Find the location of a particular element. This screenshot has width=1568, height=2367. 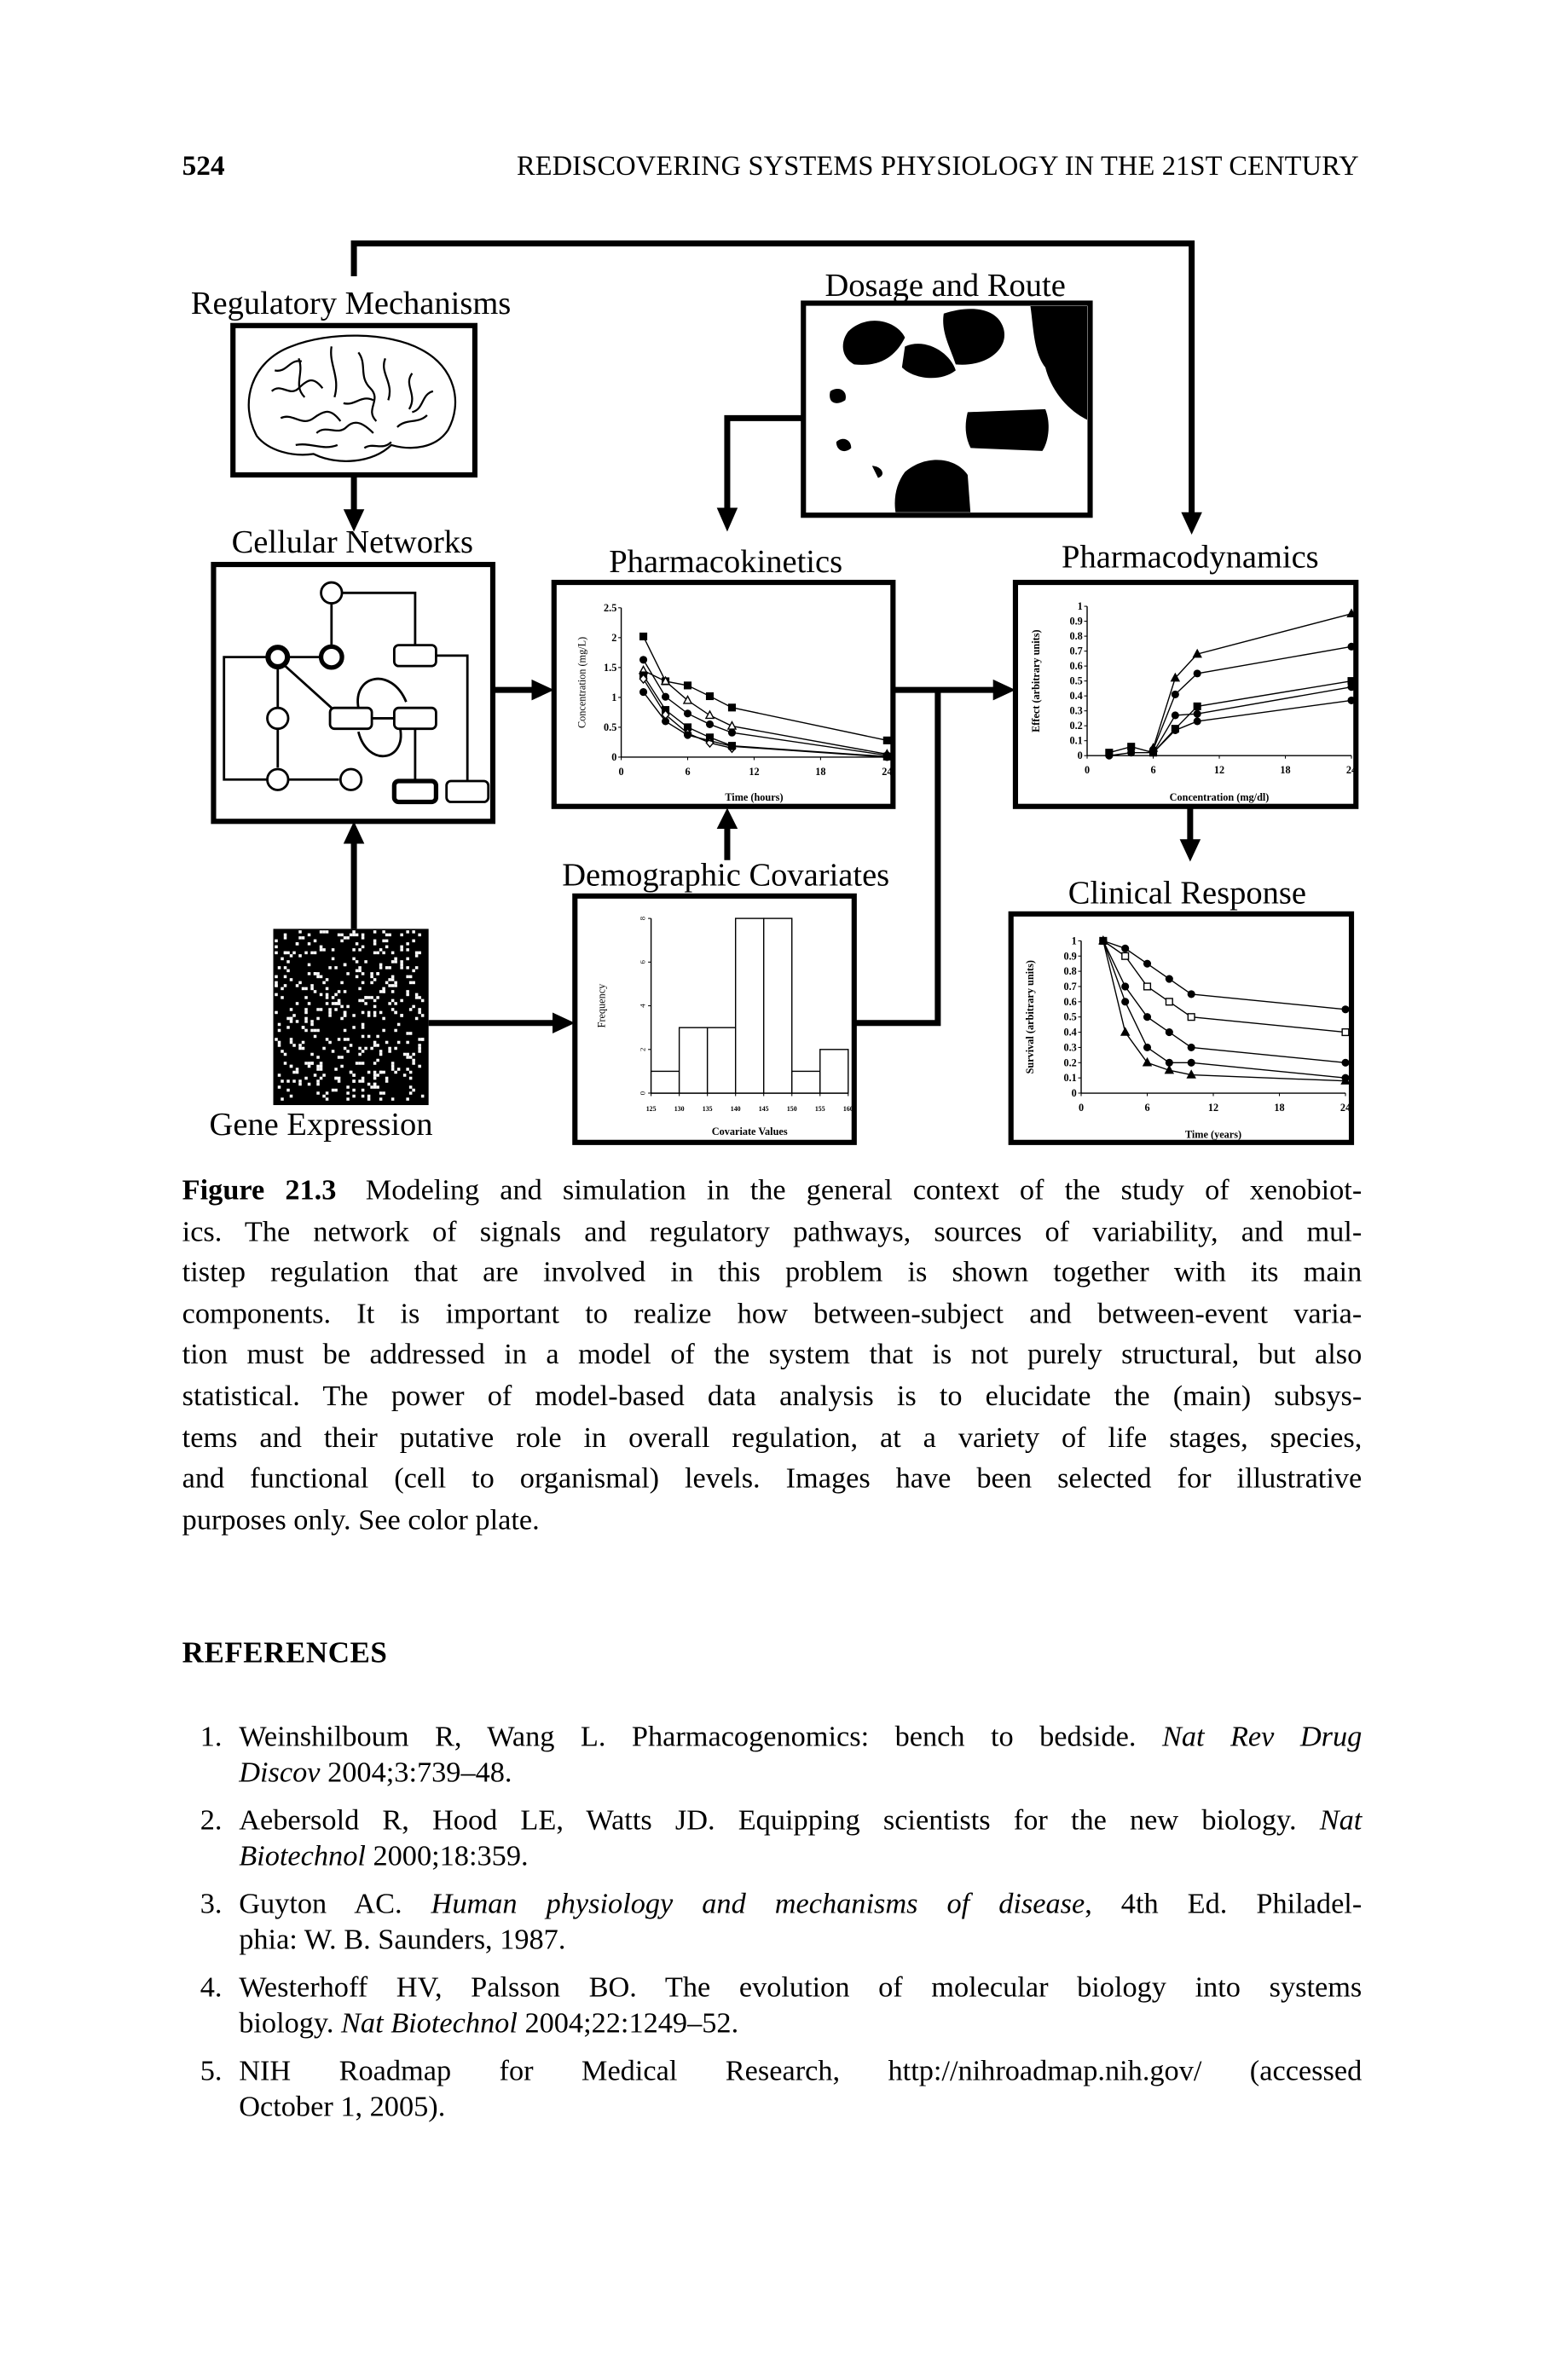

x-tick-label: 160 is located at coordinates (848, 1109).